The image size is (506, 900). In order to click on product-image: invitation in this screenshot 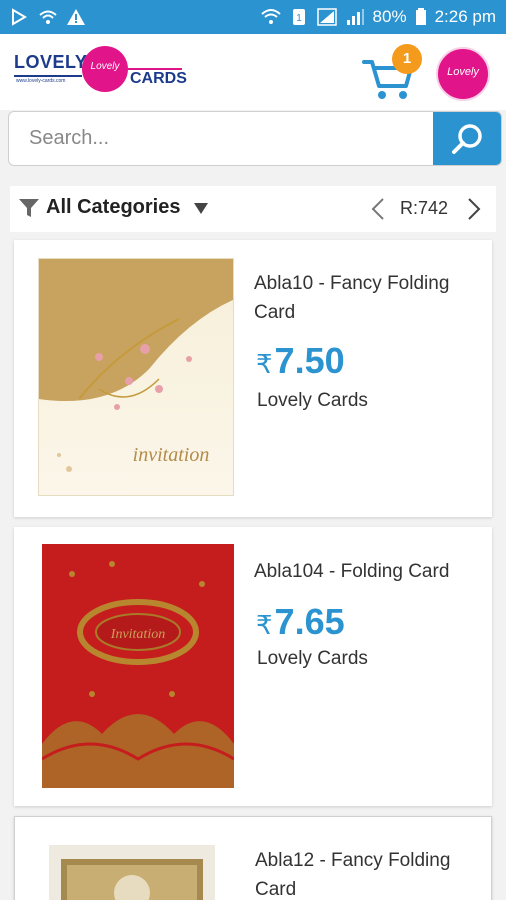, I will do `click(136, 377)`.